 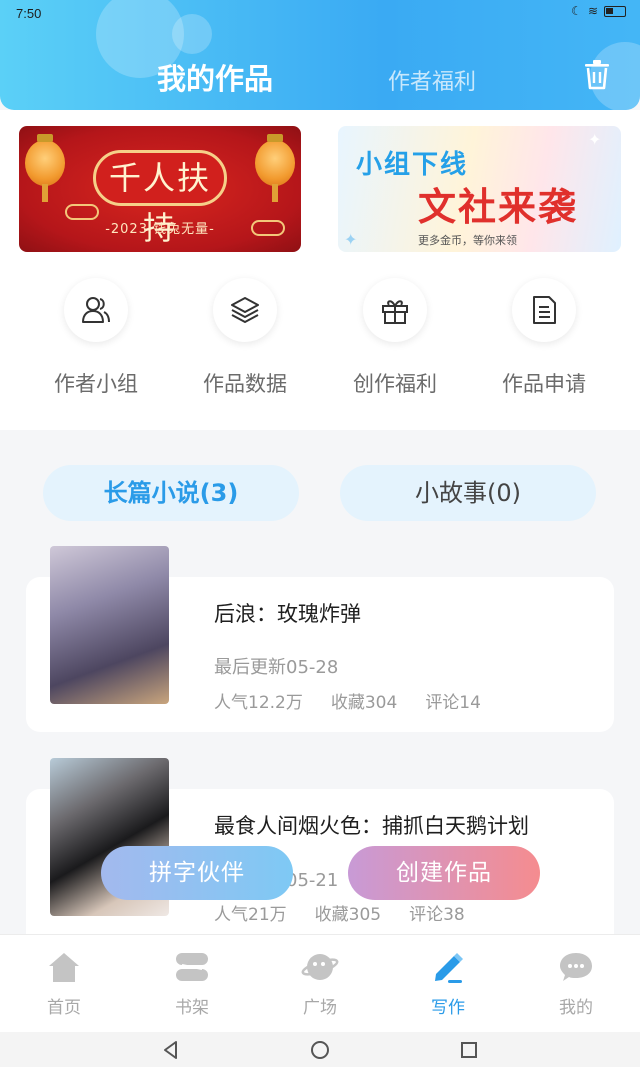 I want to click on system-nav-bar, so click(x=320, y=1049).